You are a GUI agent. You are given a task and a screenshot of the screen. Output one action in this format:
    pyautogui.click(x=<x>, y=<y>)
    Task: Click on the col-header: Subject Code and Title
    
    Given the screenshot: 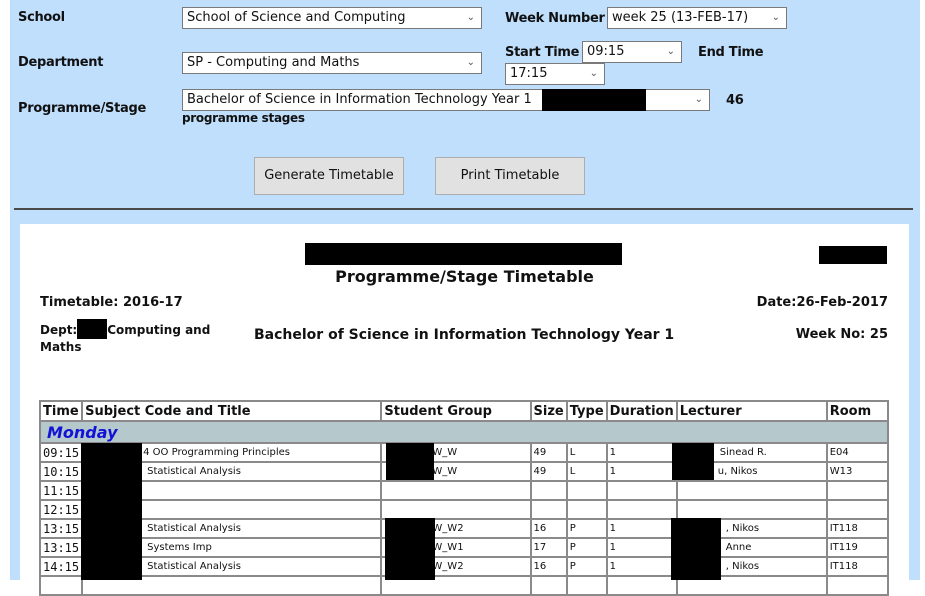 What is the action you would take?
    pyautogui.click(x=232, y=411)
    